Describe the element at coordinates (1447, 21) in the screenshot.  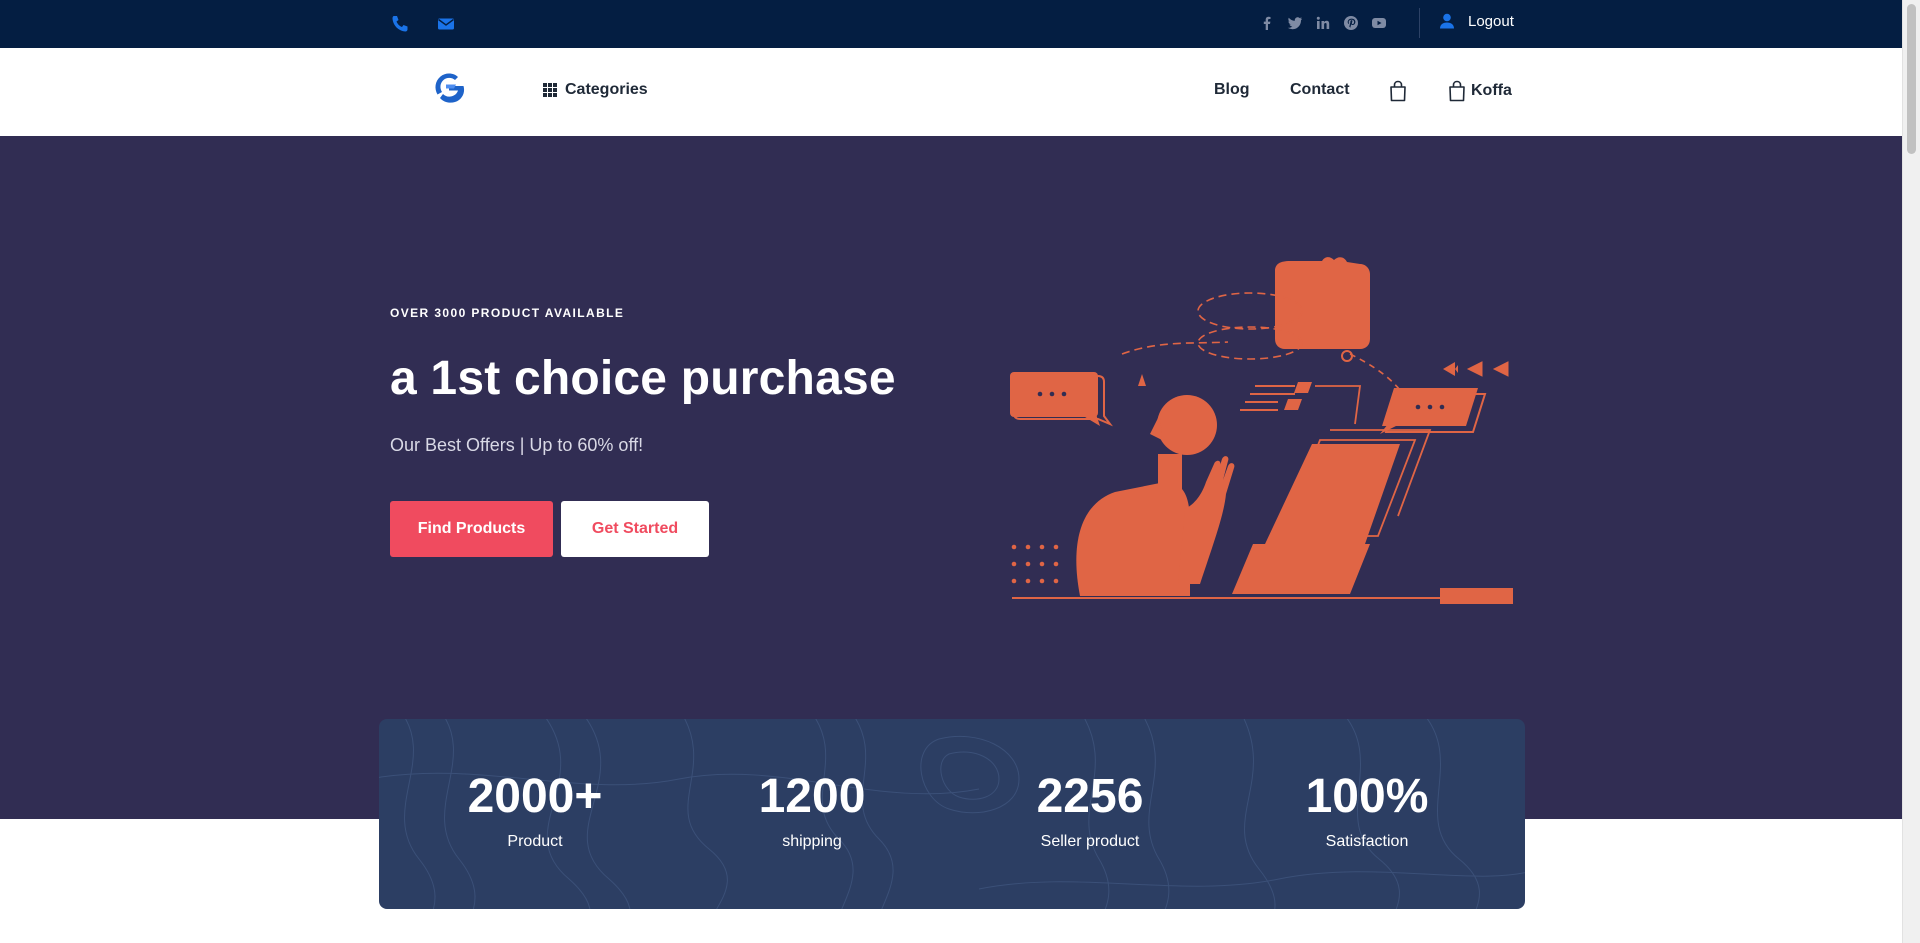
I see `user-icon` at that location.